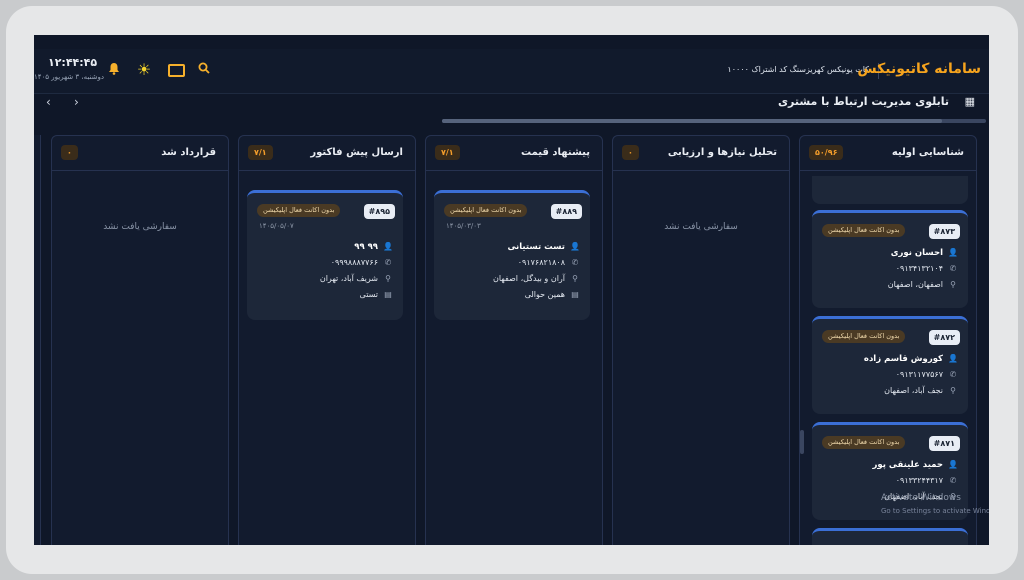 The height and width of the screenshot is (580, 1024). Describe the element at coordinates (919, 268) in the screenshot. I see `card-phone: ۰۹۱۳۴۱۳۲۱۰۴` at that location.